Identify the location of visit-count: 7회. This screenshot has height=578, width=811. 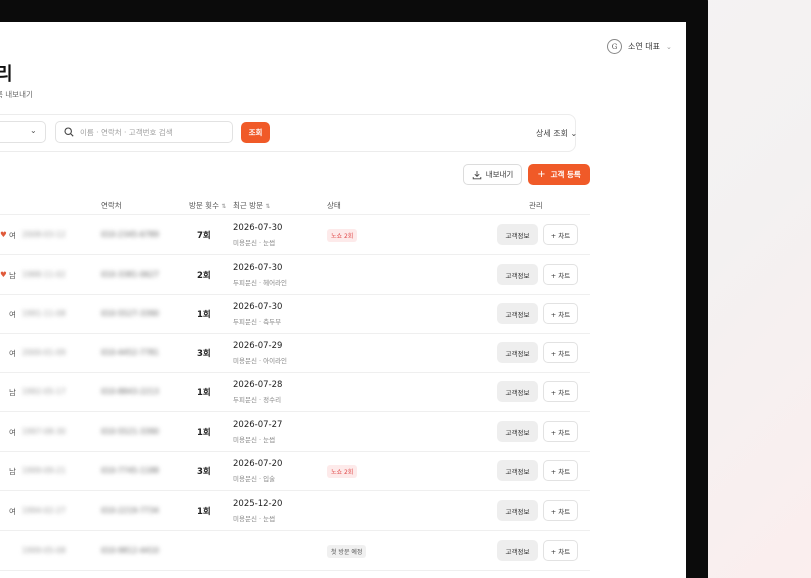
(204, 236).